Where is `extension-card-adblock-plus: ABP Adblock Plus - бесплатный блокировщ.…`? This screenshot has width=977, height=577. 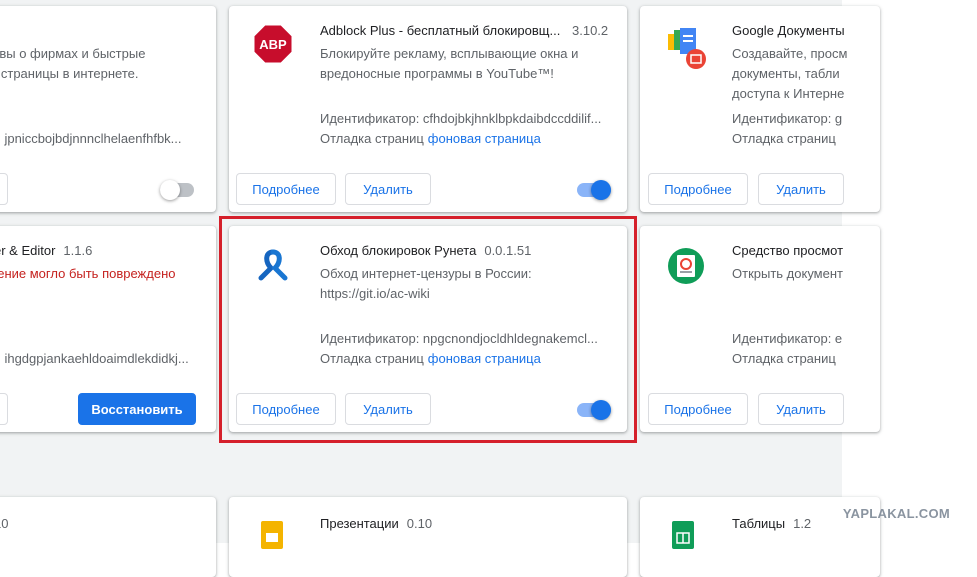 extension-card-adblock-plus: ABP Adblock Plus - бесплатный блокировщ.… is located at coordinates (428, 109).